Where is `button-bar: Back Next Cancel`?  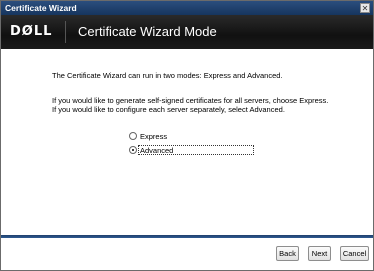
button-bar: Back Next Cancel is located at coordinates (187, 254).